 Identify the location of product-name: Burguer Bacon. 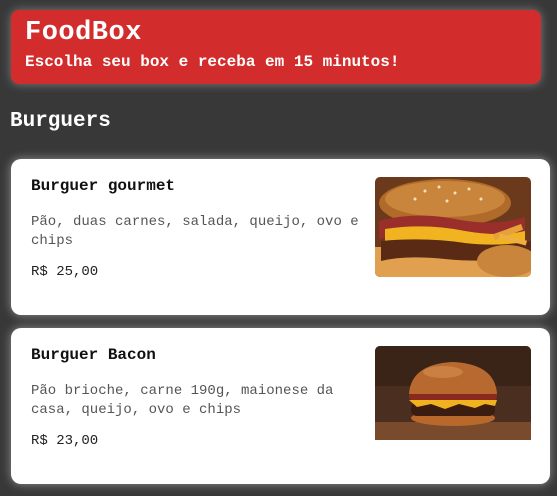
(93, 355).